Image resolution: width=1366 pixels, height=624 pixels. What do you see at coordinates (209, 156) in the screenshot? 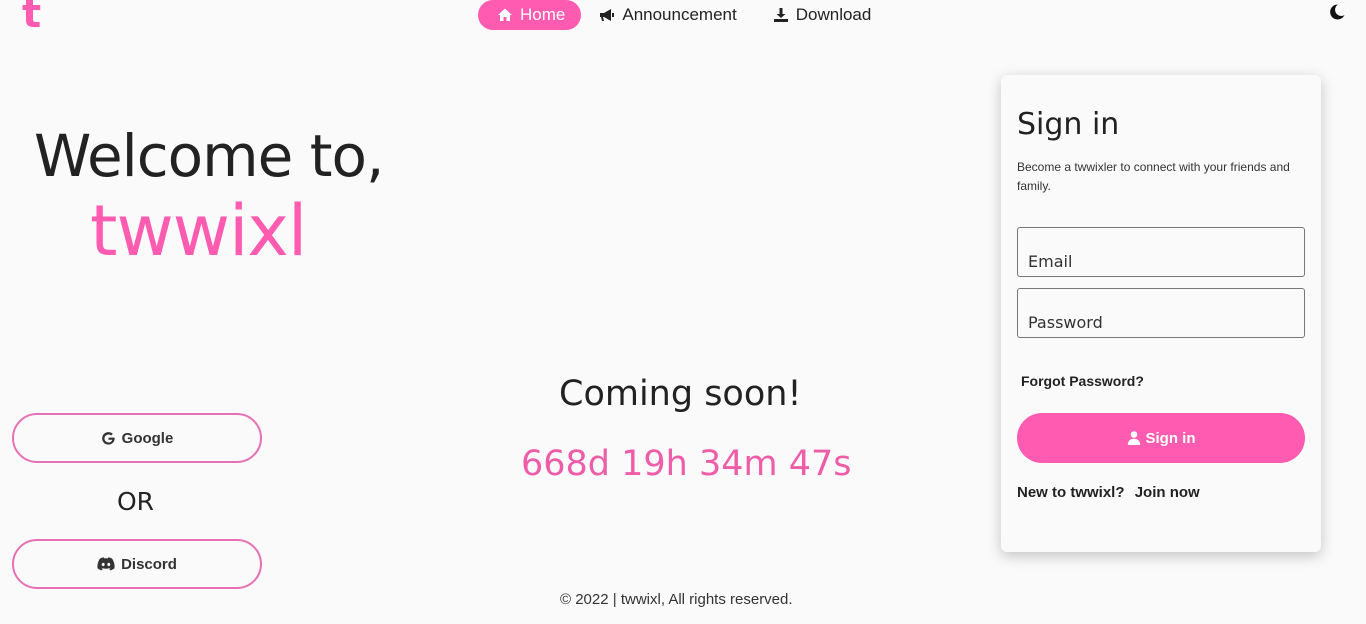
I see `welcome-heading: Welcome to,` at bounding box center [209, 156].